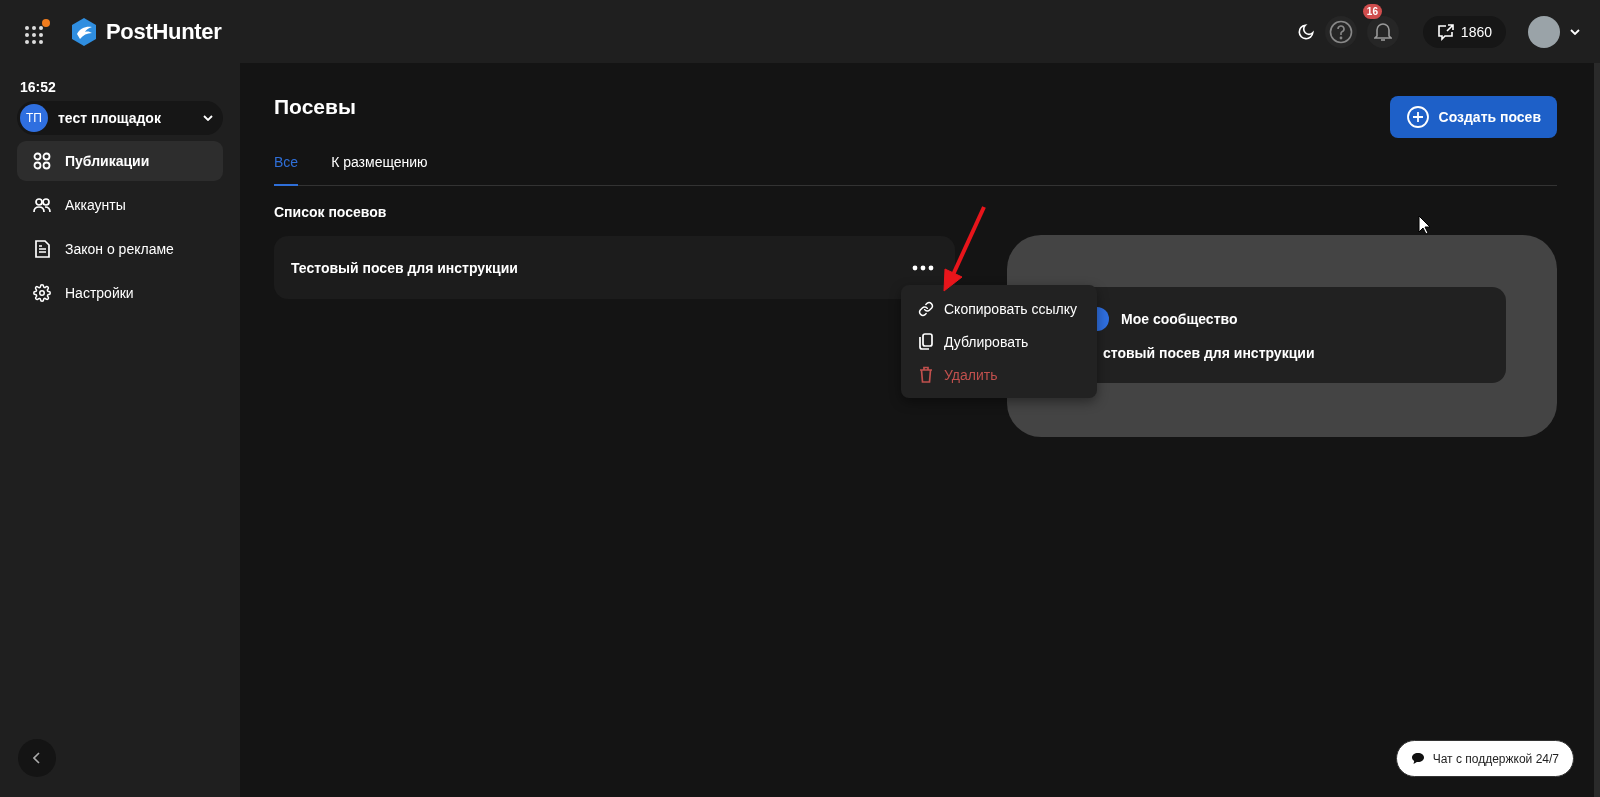 Image resolution: width=1600 pixels, height=797 pixels. I want to click on menu-item: Дублировать, so click(999, 341).